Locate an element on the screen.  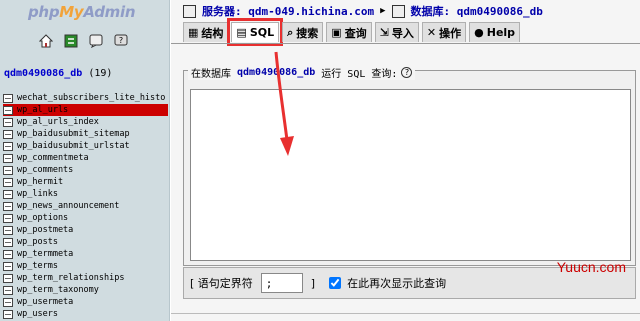
show-query-again-label: 在此再次显示此查询 is located at coordinates (396, 283).